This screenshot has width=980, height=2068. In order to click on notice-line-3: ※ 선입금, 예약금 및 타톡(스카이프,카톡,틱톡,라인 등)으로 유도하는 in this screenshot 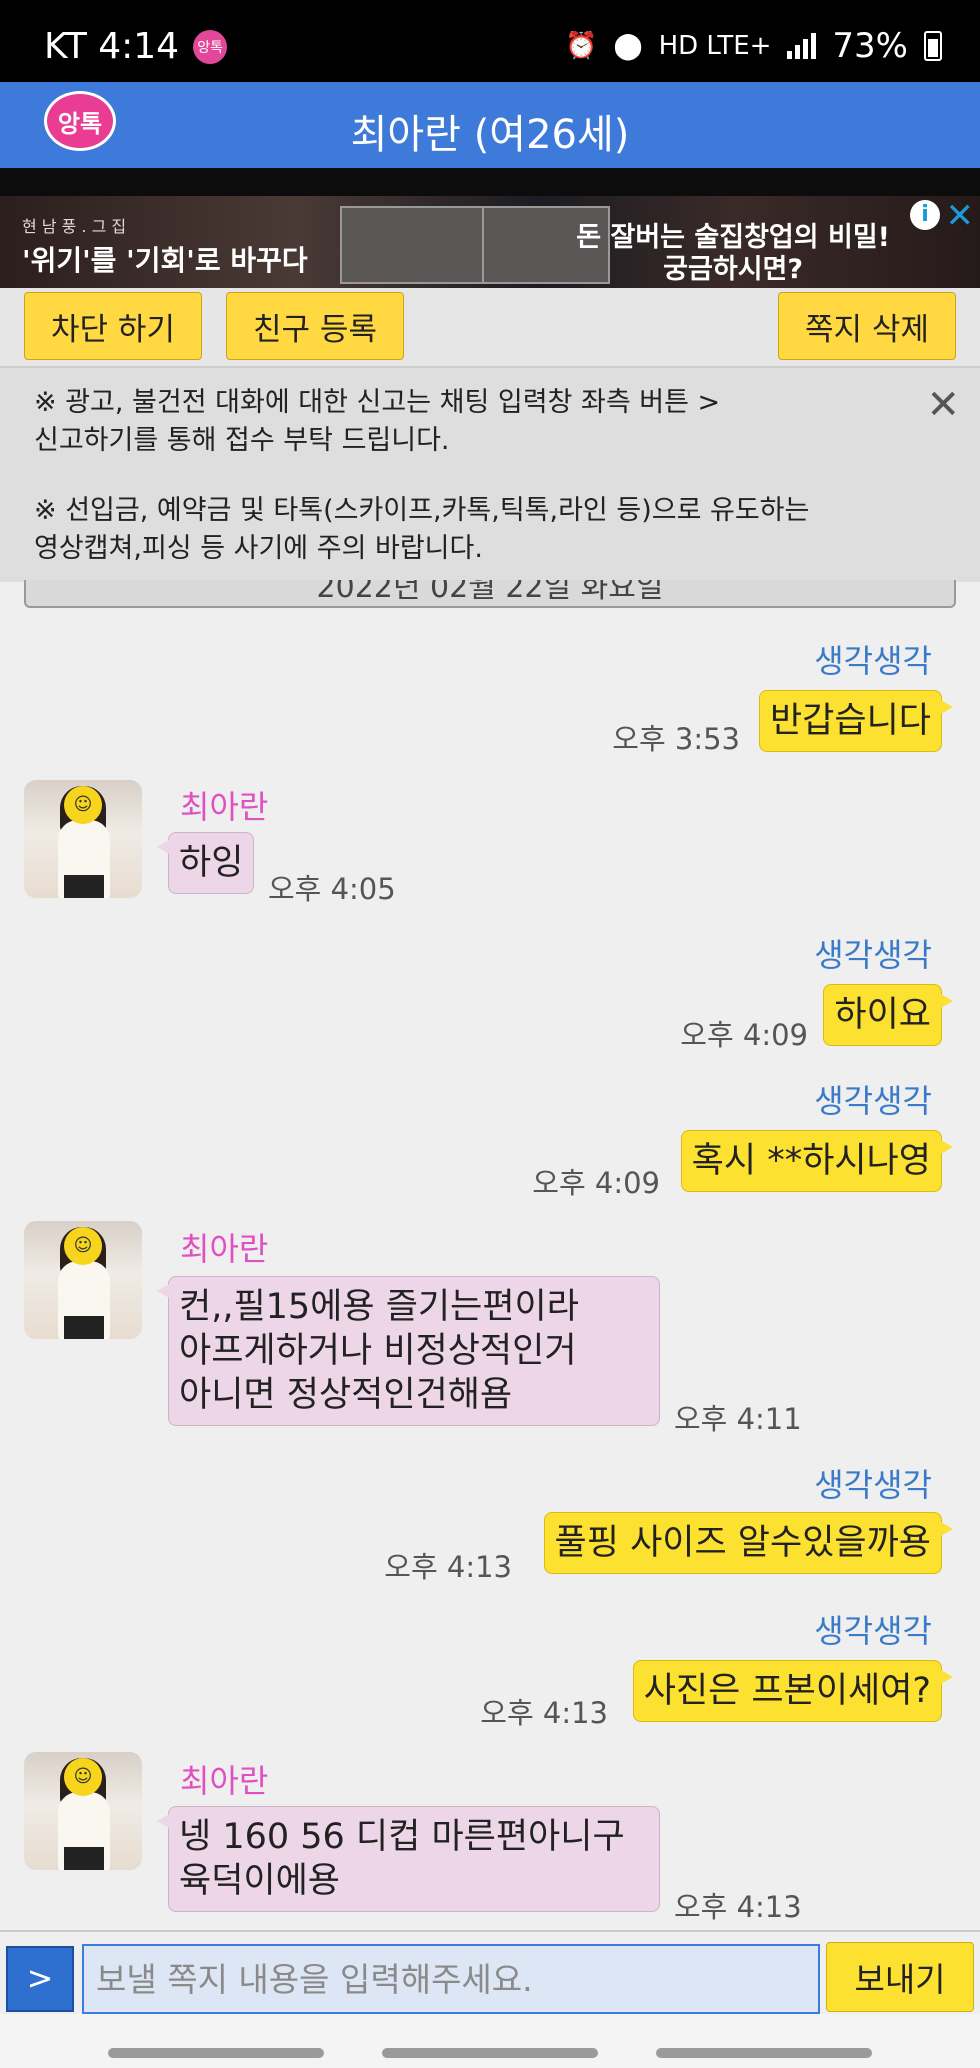, I will do `click(422, 510)`.